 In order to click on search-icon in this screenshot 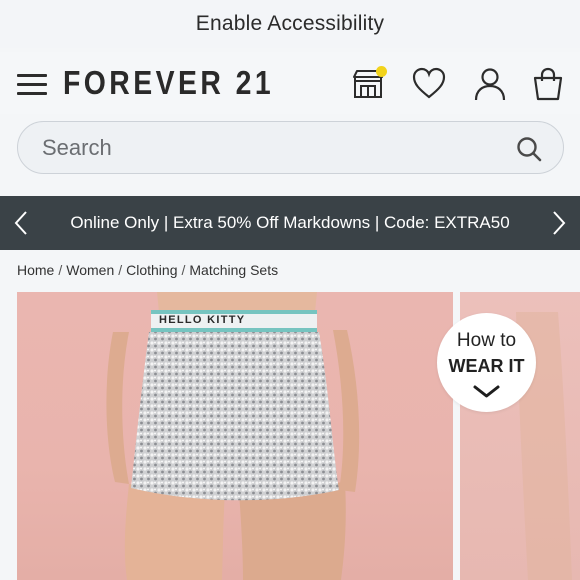, I will do `click(529, 149)`.